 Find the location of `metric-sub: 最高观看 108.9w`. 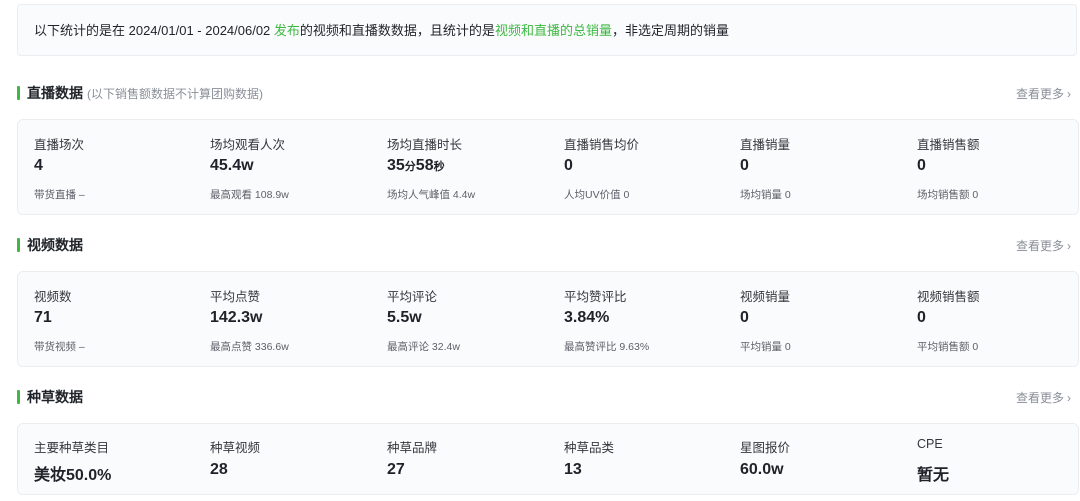

metric-sub: 最高观看 108.9w is located at coordinates (249, 195).